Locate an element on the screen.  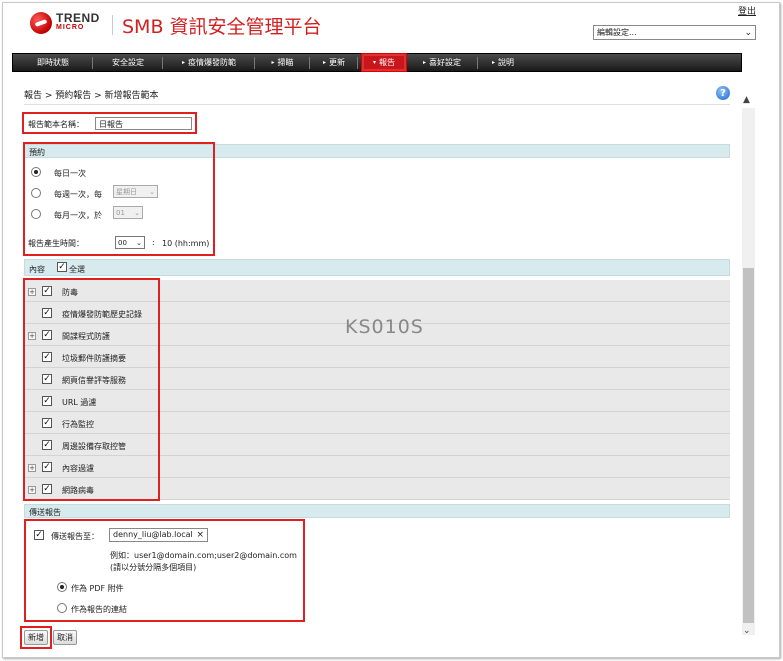
nav-label: 更新 is located at coordinates (337, 62).